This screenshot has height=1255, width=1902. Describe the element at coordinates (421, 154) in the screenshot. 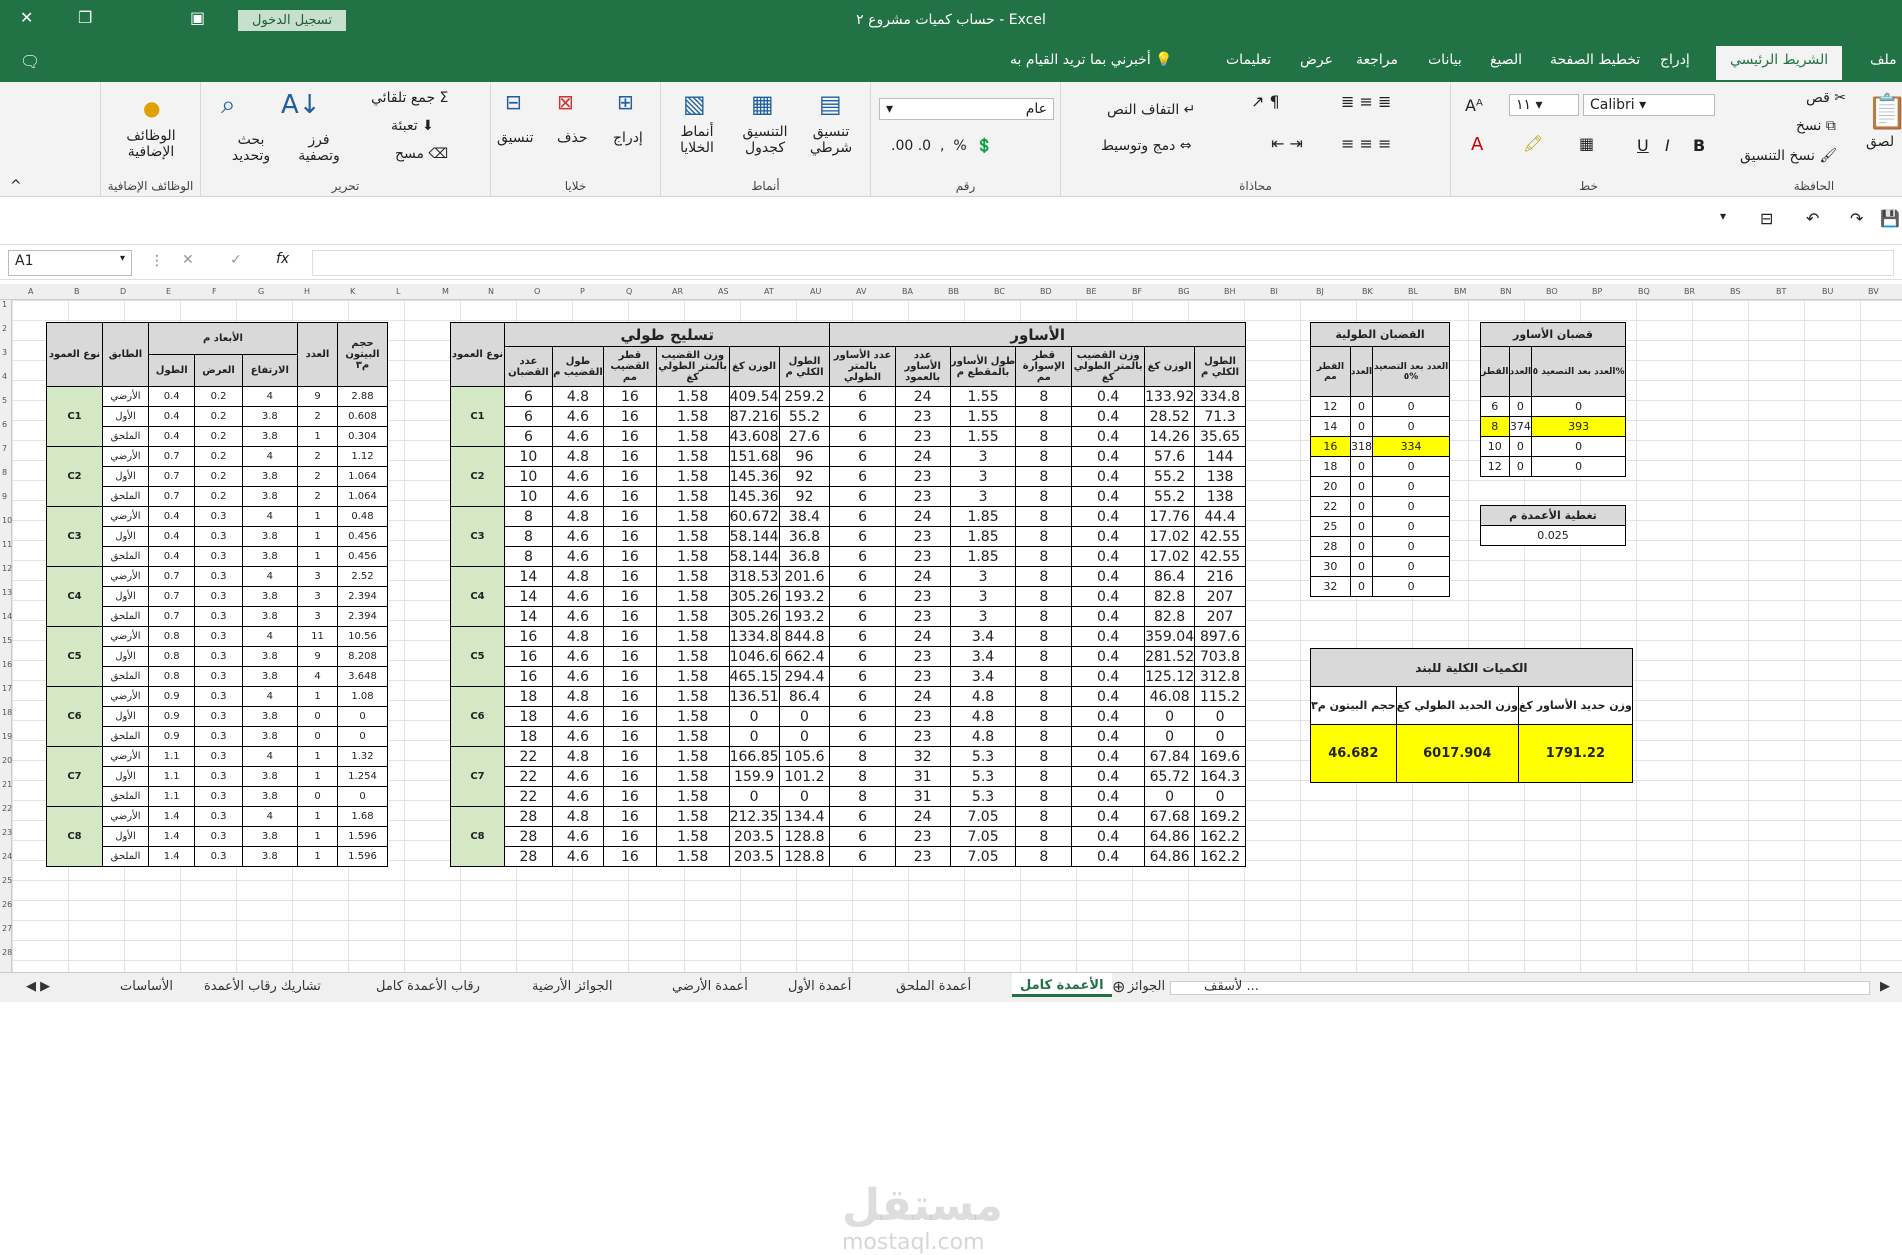

I see `clear-button: مسح ⌫` at that location.